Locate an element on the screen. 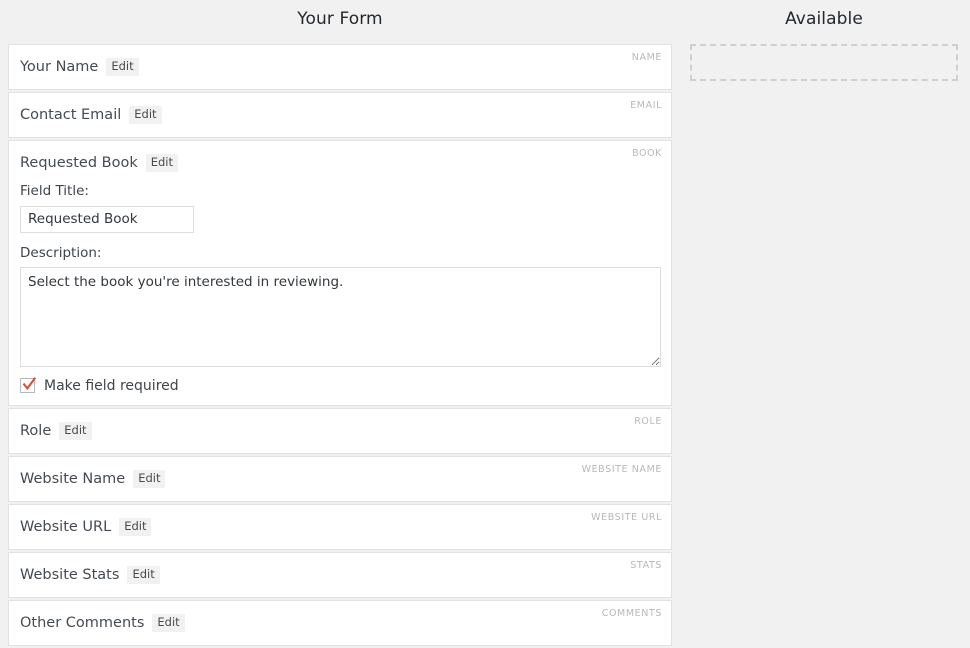 Image resolution: width=970 pixels, height=648 pixels. available-field-list is located at coordinates (824, 62).